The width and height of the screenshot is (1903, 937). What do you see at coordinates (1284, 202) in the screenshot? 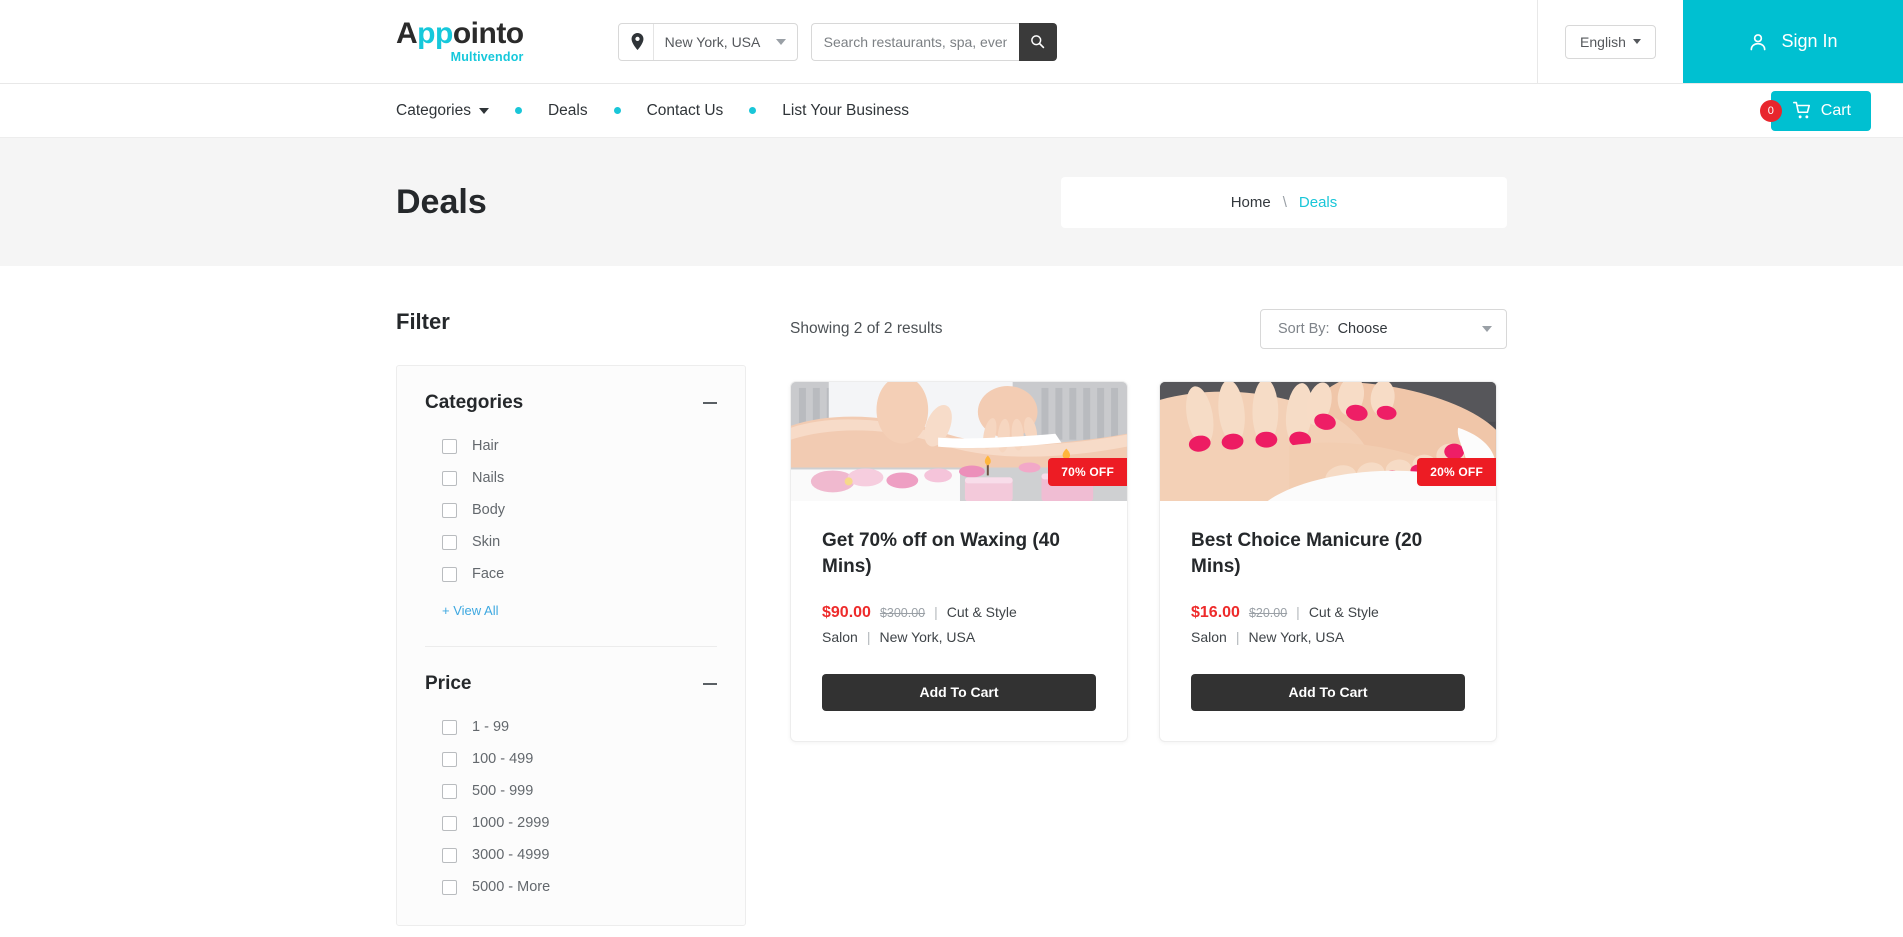
I see `breadcrumb: Home \ Deals` at bounding box center [1284, 202].